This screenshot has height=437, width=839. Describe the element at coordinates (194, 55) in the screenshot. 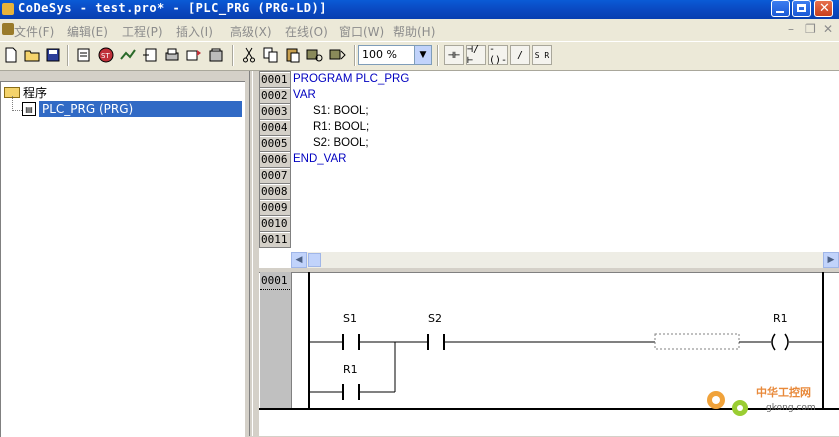

I see `compare-icon` at that location.